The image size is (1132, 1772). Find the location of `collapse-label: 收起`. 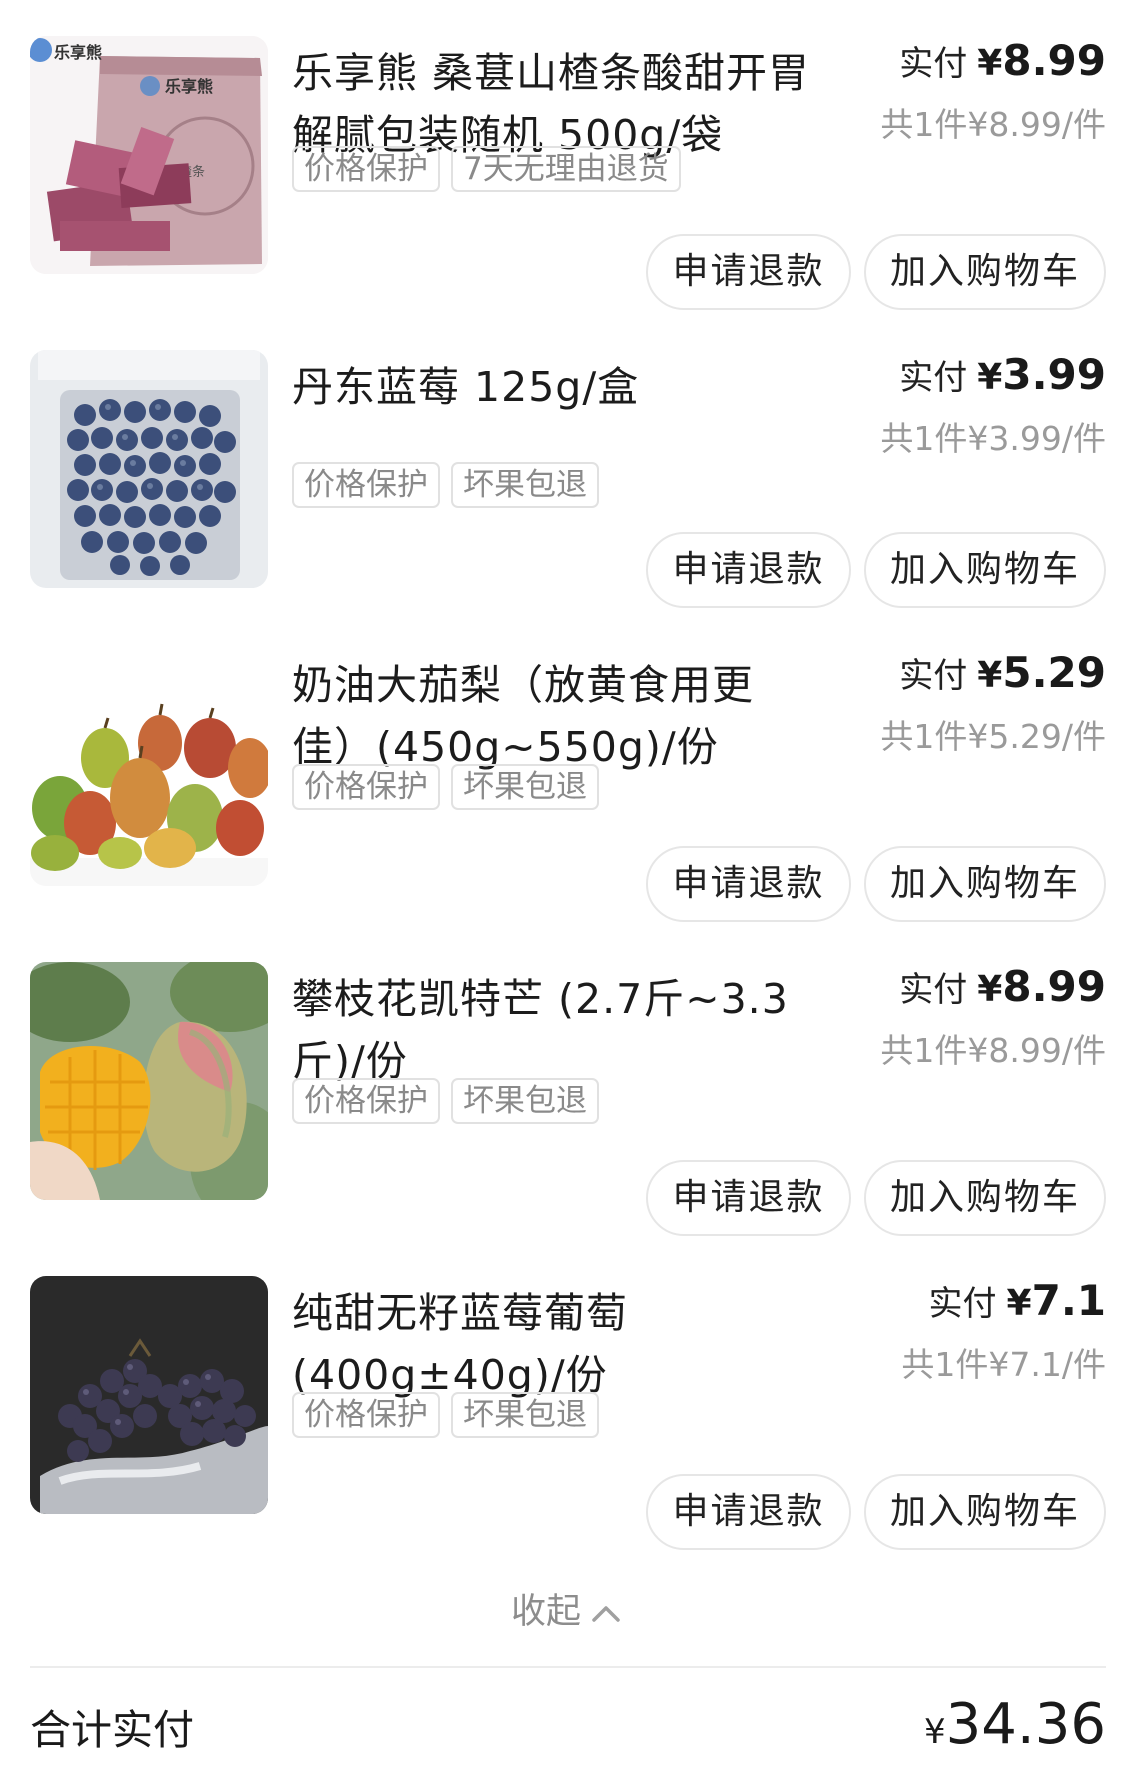

collapse-label: 收起 is located at coordinates (545, 1612).